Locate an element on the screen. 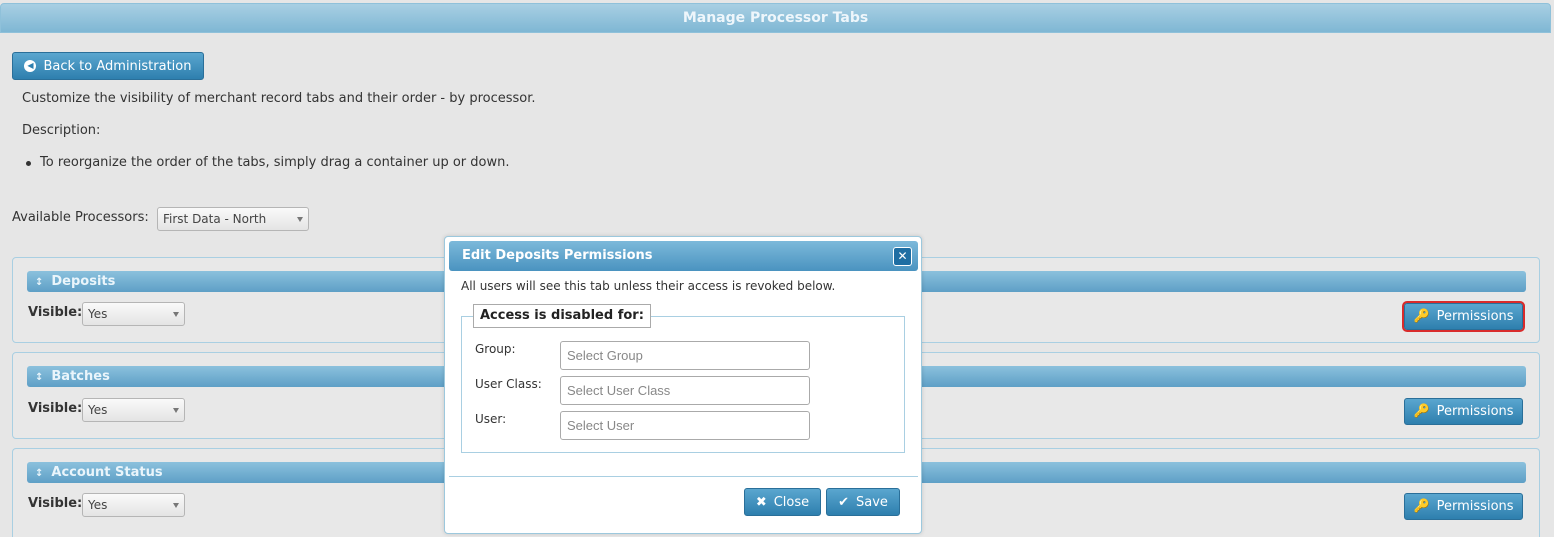 The height and width of the screenshot is (537, 1554). bullet-dot is located at coordinates (28, 163).